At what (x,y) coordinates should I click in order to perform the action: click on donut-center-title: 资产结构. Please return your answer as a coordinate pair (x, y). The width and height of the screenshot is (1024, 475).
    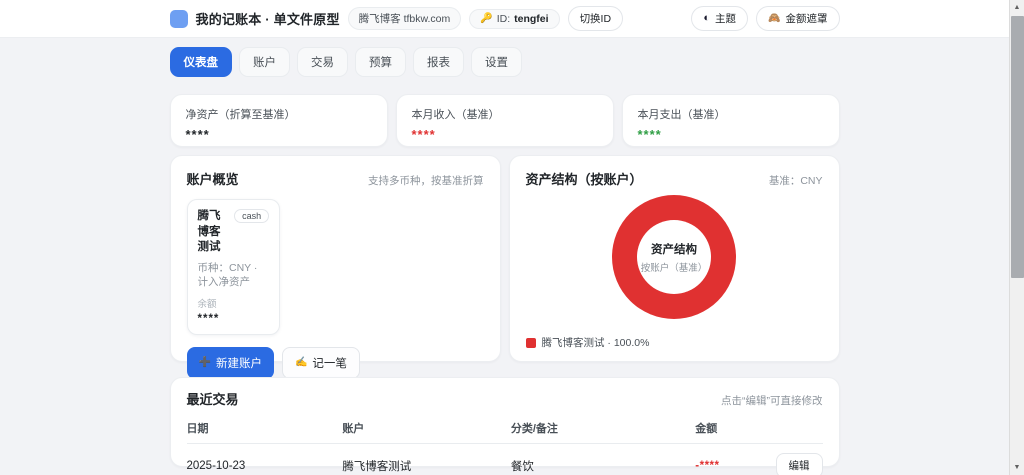
    Looking at the image, I should click on (674, 249).